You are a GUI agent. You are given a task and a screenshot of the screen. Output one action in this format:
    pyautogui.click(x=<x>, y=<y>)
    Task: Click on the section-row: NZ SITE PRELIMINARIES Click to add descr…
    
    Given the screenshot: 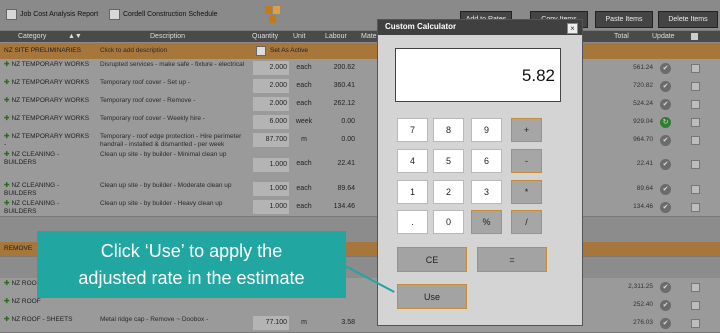 What is the action you would take?
    pyautogui.click(x=360, y=51)
    